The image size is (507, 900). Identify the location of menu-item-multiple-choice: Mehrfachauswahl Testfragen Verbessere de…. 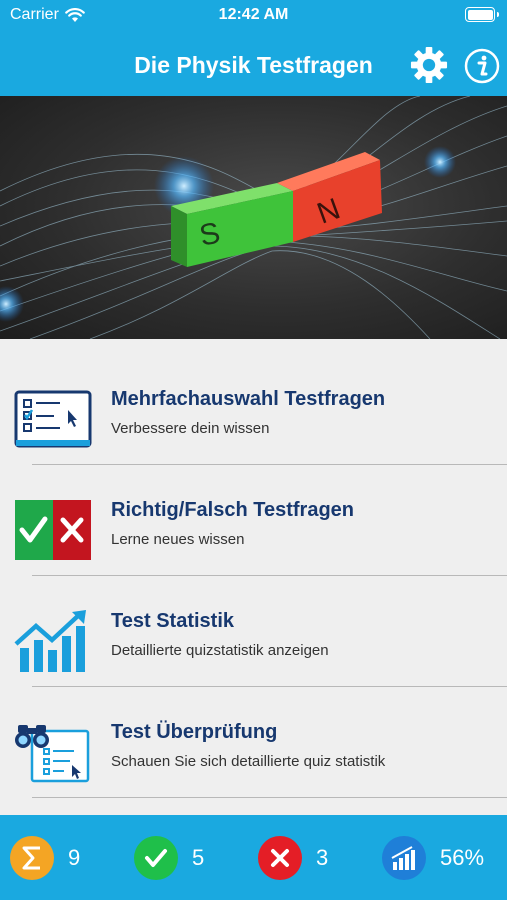
(253, 409).